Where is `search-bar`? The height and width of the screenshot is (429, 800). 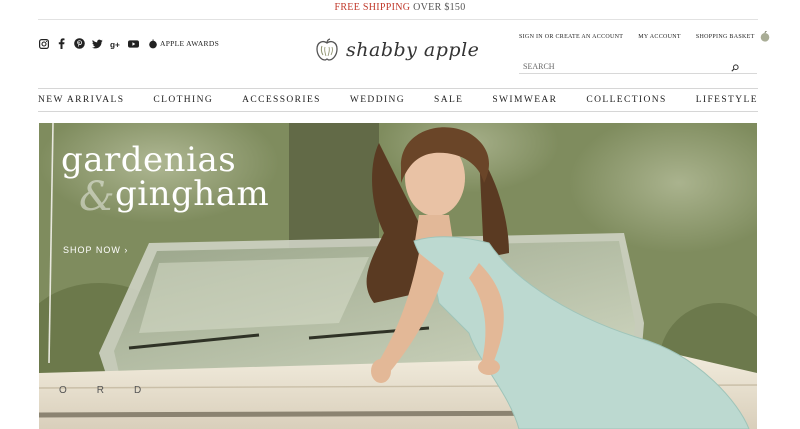 search-bar is located at coordinates (638, 66).